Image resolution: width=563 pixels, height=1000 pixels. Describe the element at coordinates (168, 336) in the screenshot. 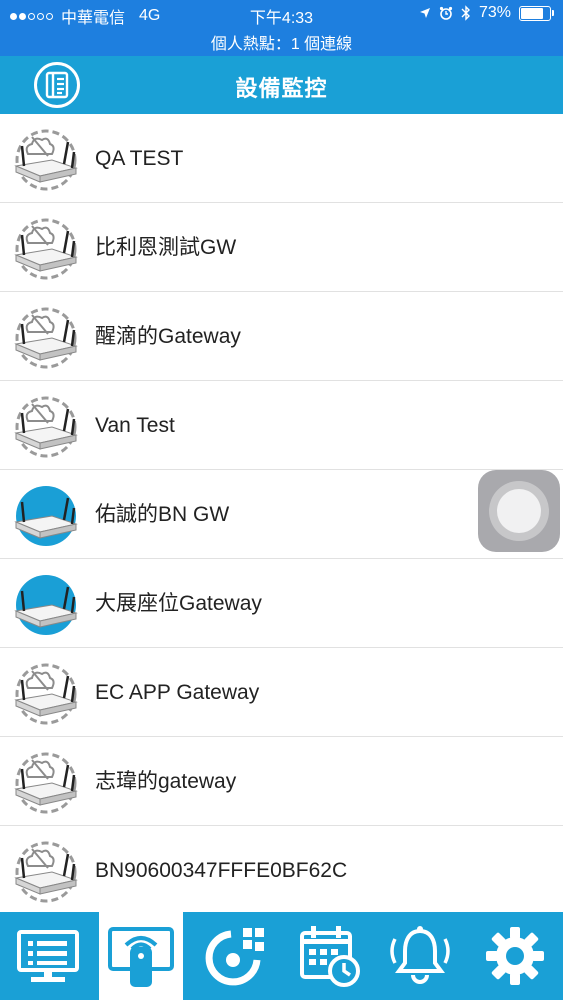

I see `device-name: 醒滴的Gateway` at that location.